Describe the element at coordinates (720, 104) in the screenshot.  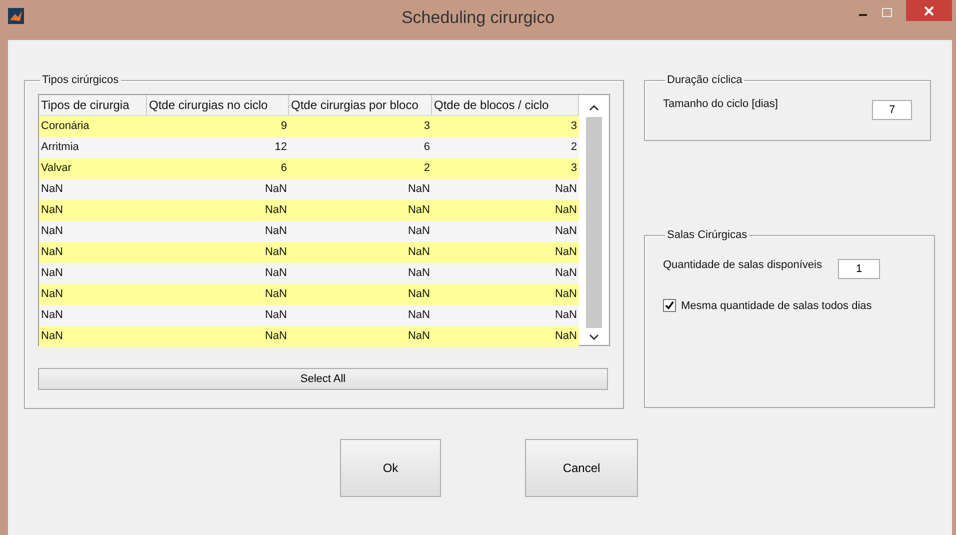
I see `cycle-size-label: Tamanho do ciclo [dias]` at that location.